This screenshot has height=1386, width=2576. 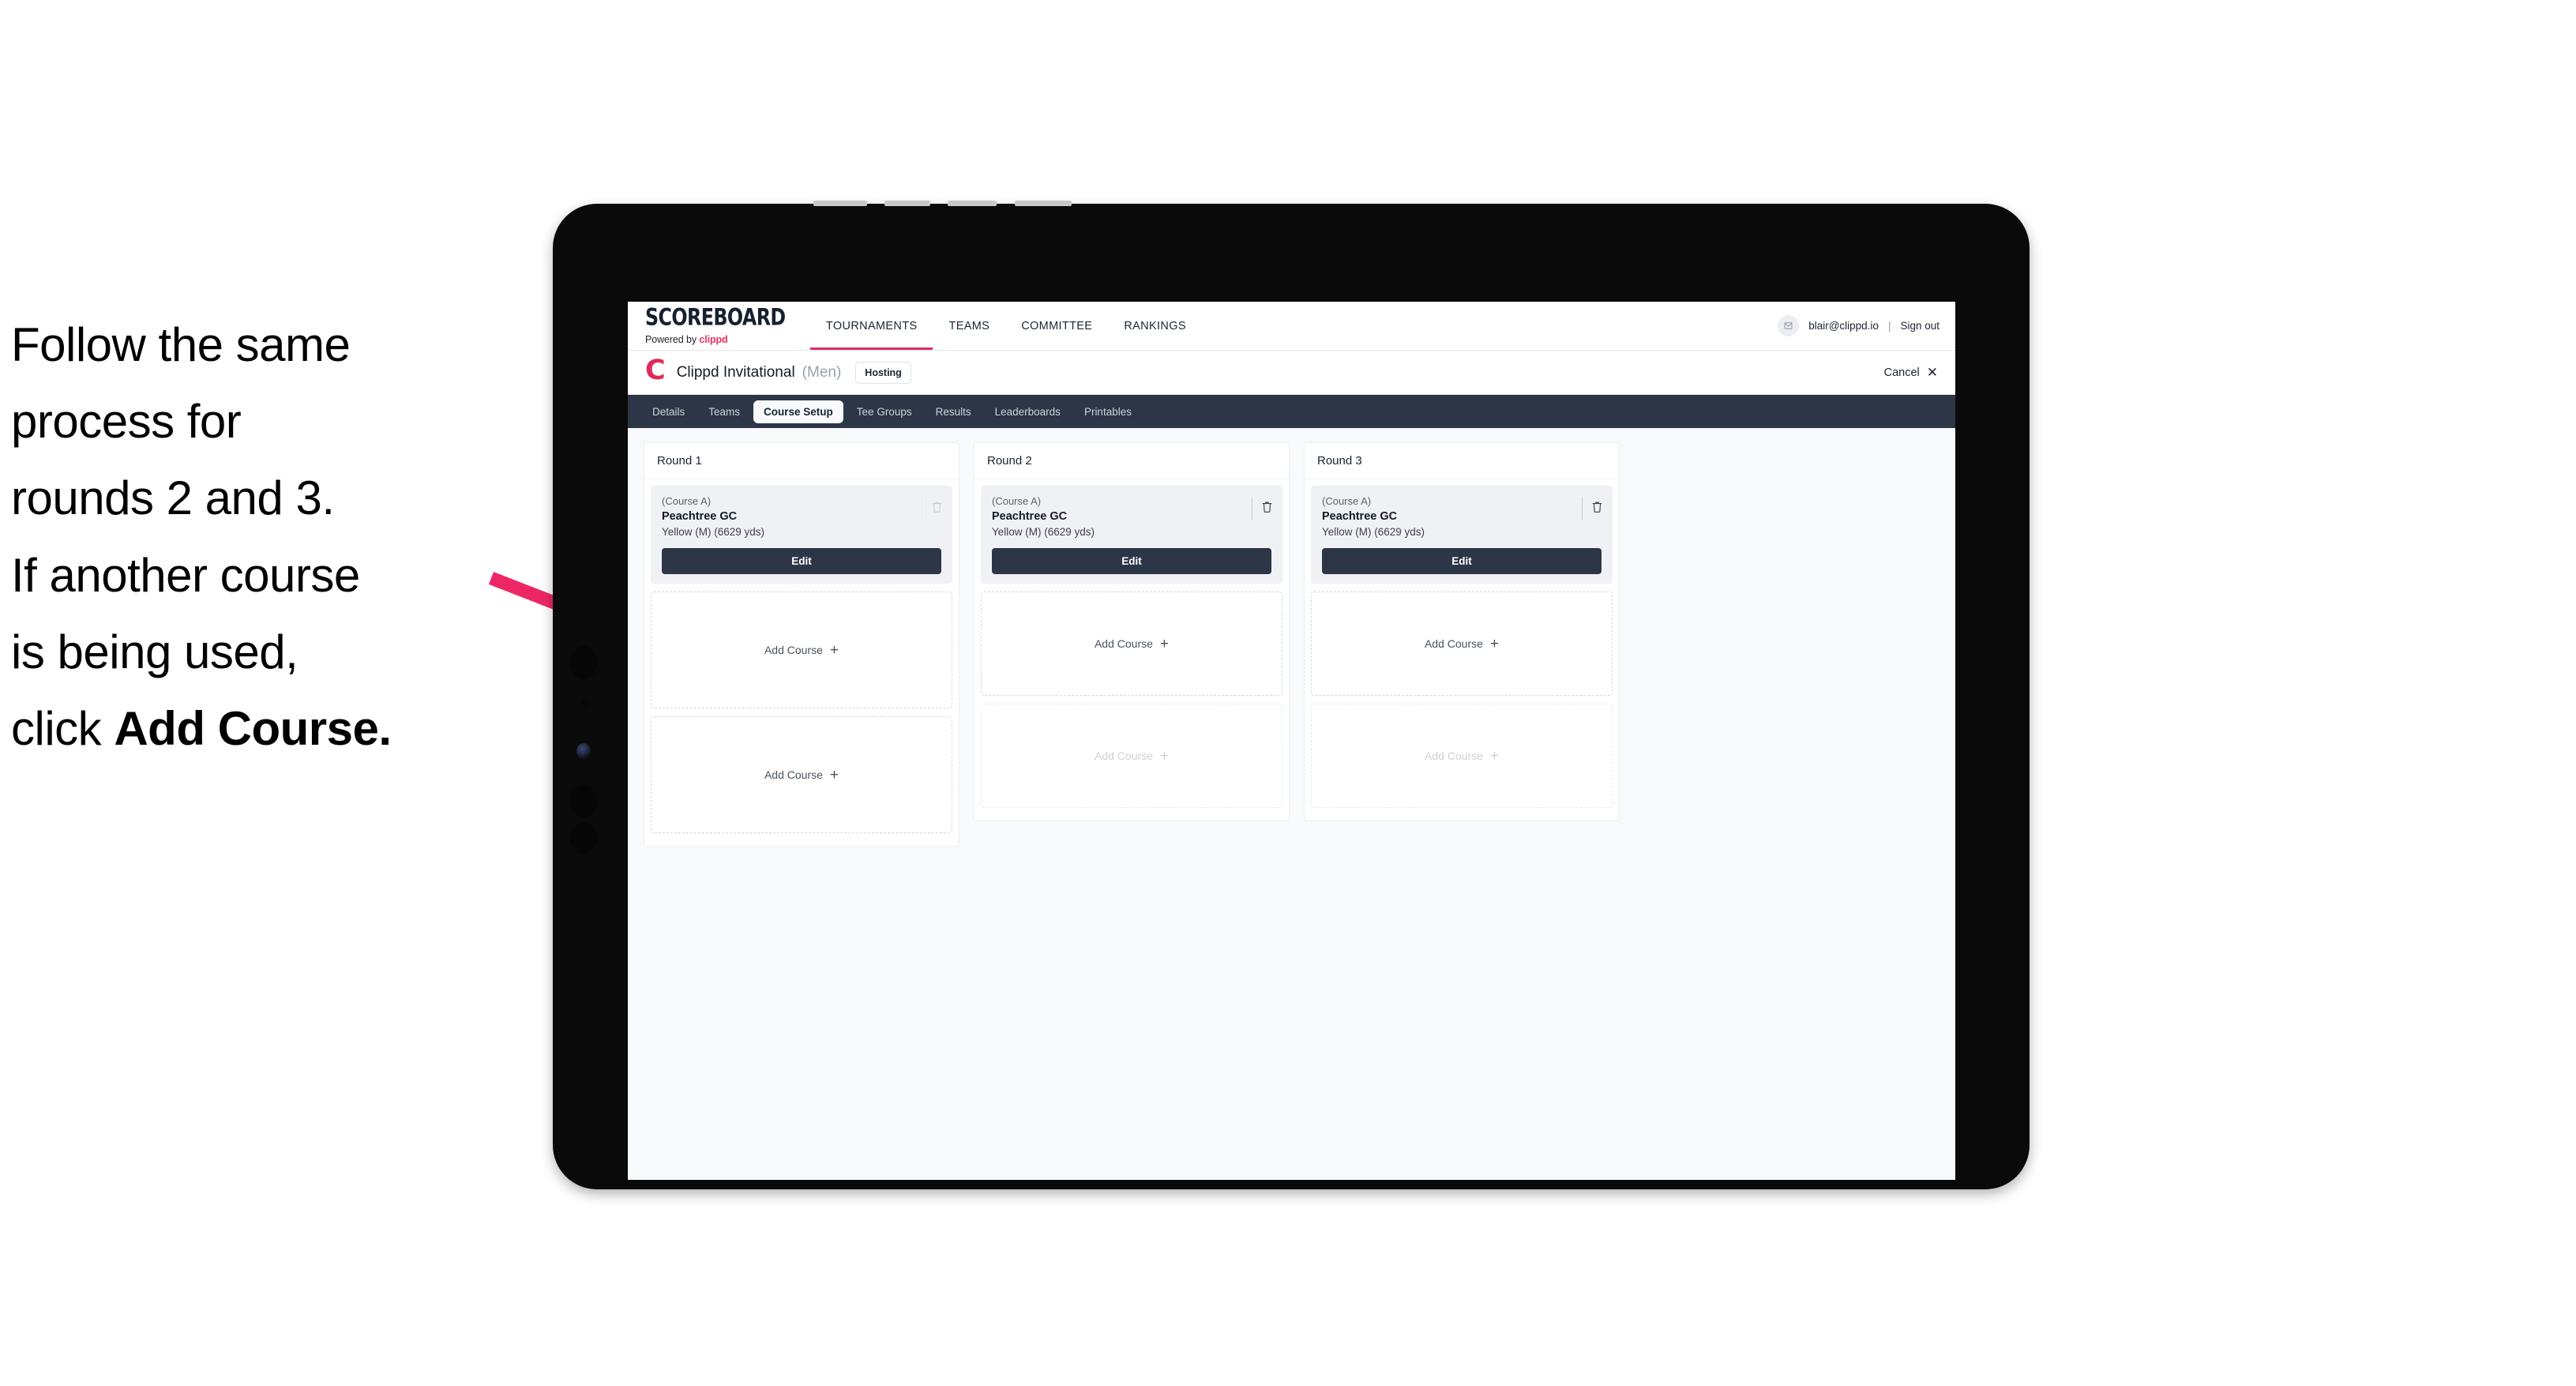 I want to click on course-name-r2: Peachtree GC, so click(x=1030, y=516).